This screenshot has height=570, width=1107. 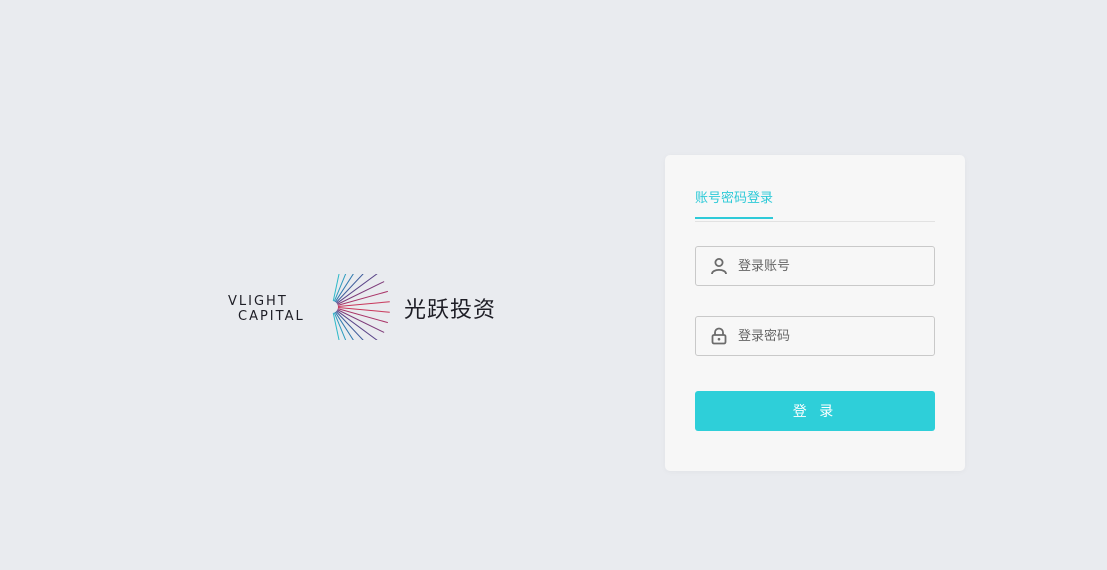 I want to click on brand-logo: VLIGHT CAPITAL 光跃投资, so click(x=366, y=307).